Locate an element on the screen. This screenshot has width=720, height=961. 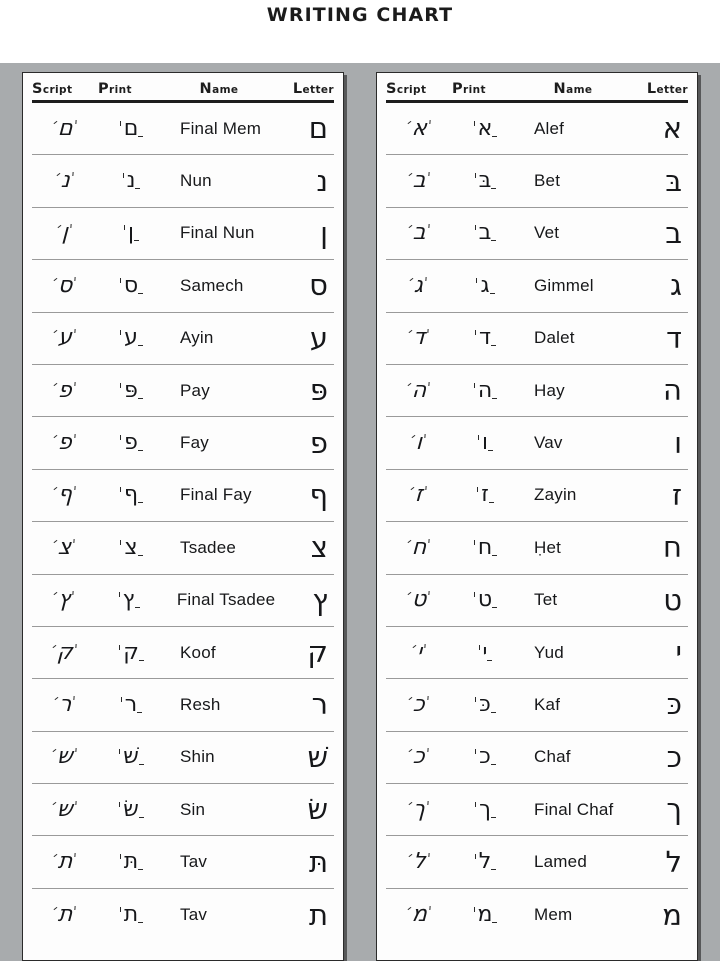
letter-name: Yud is located at coordinates (549, 652).